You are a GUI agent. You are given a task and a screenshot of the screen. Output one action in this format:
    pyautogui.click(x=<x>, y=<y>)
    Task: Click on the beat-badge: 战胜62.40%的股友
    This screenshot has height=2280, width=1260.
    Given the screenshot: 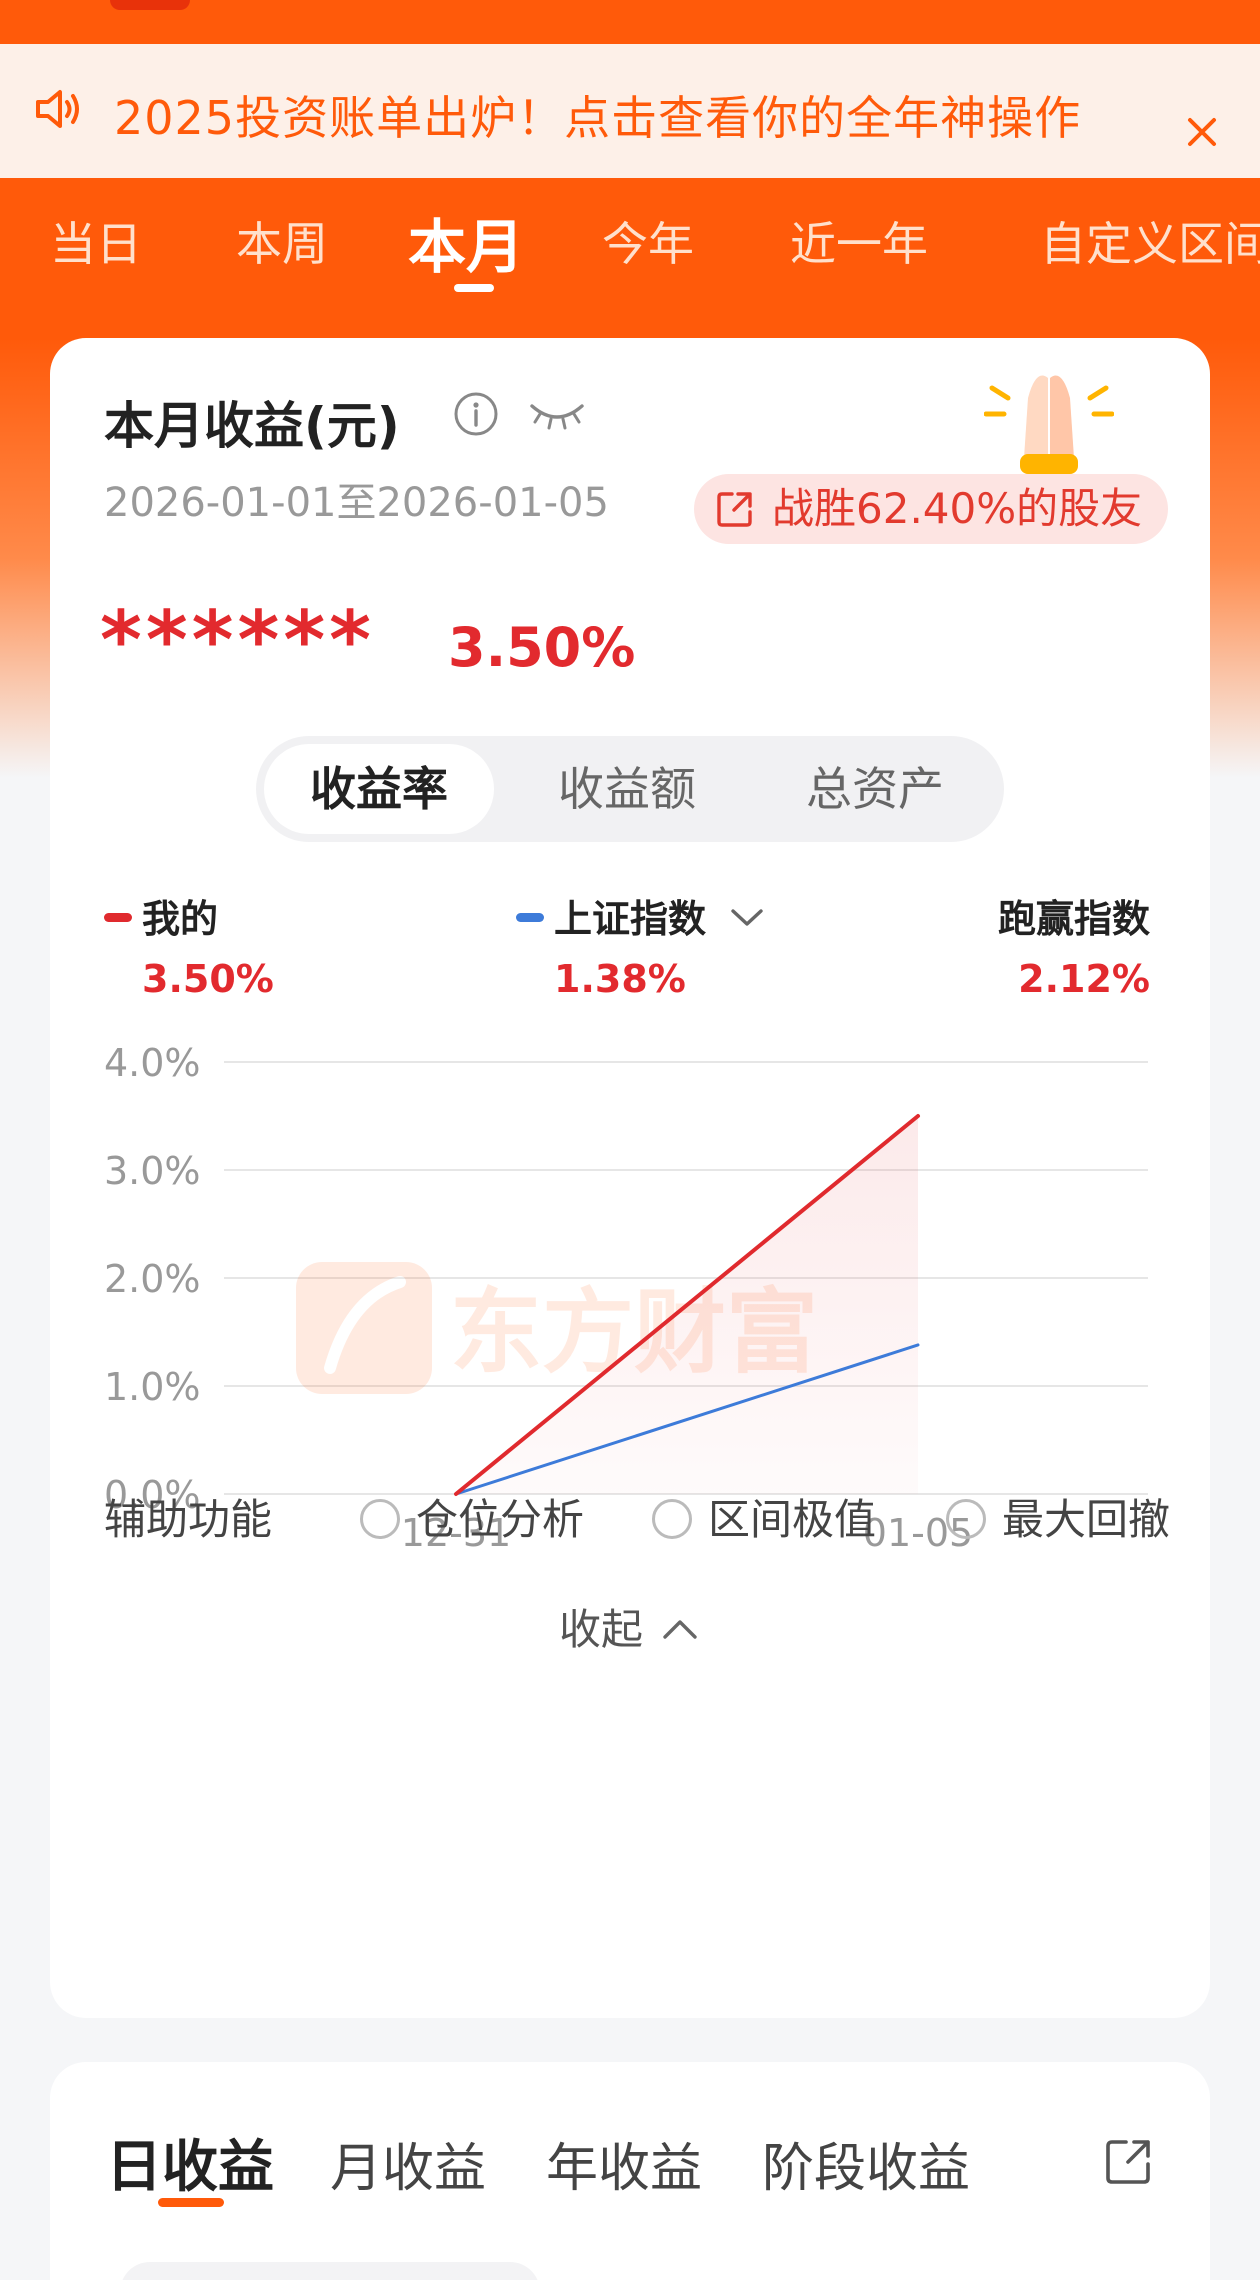 What is the action you would take?
    pyautogui.click(x=931, y=509)
    